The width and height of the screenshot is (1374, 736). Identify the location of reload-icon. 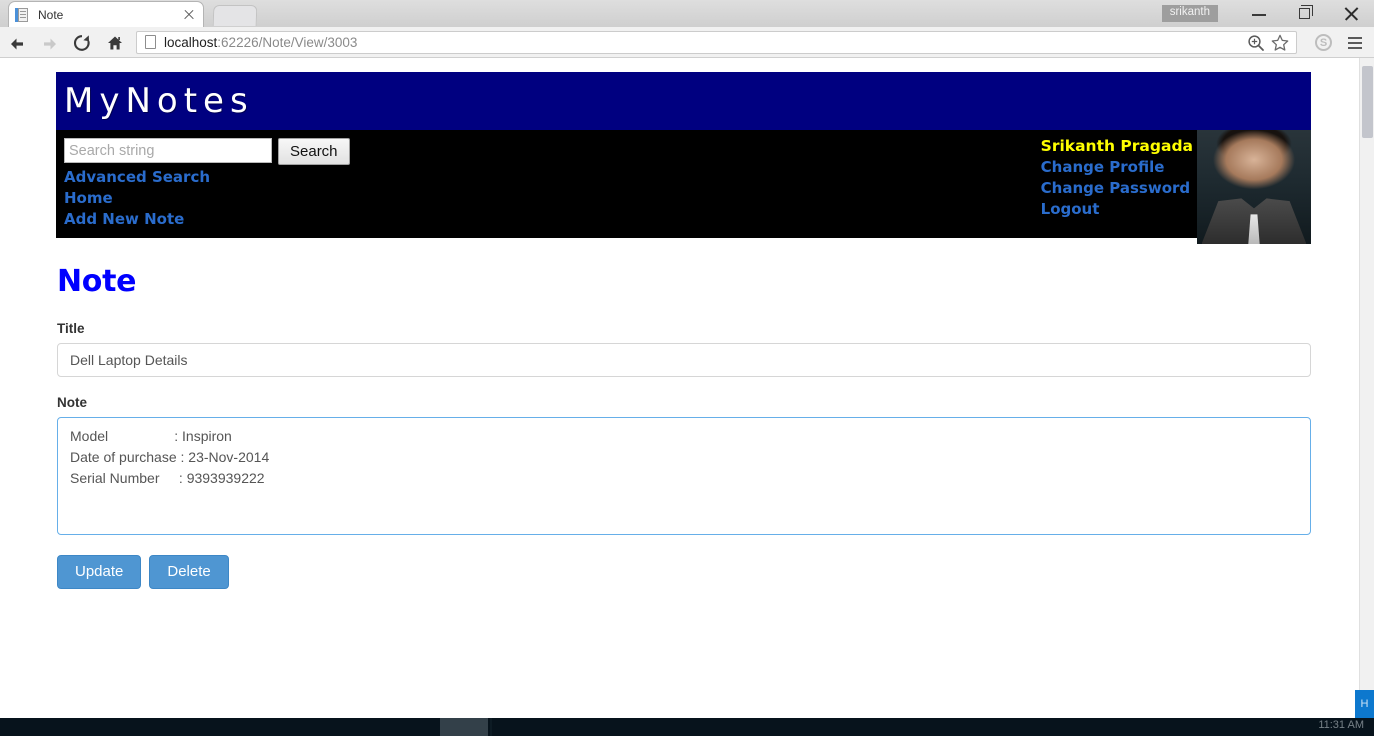
(82, 45).